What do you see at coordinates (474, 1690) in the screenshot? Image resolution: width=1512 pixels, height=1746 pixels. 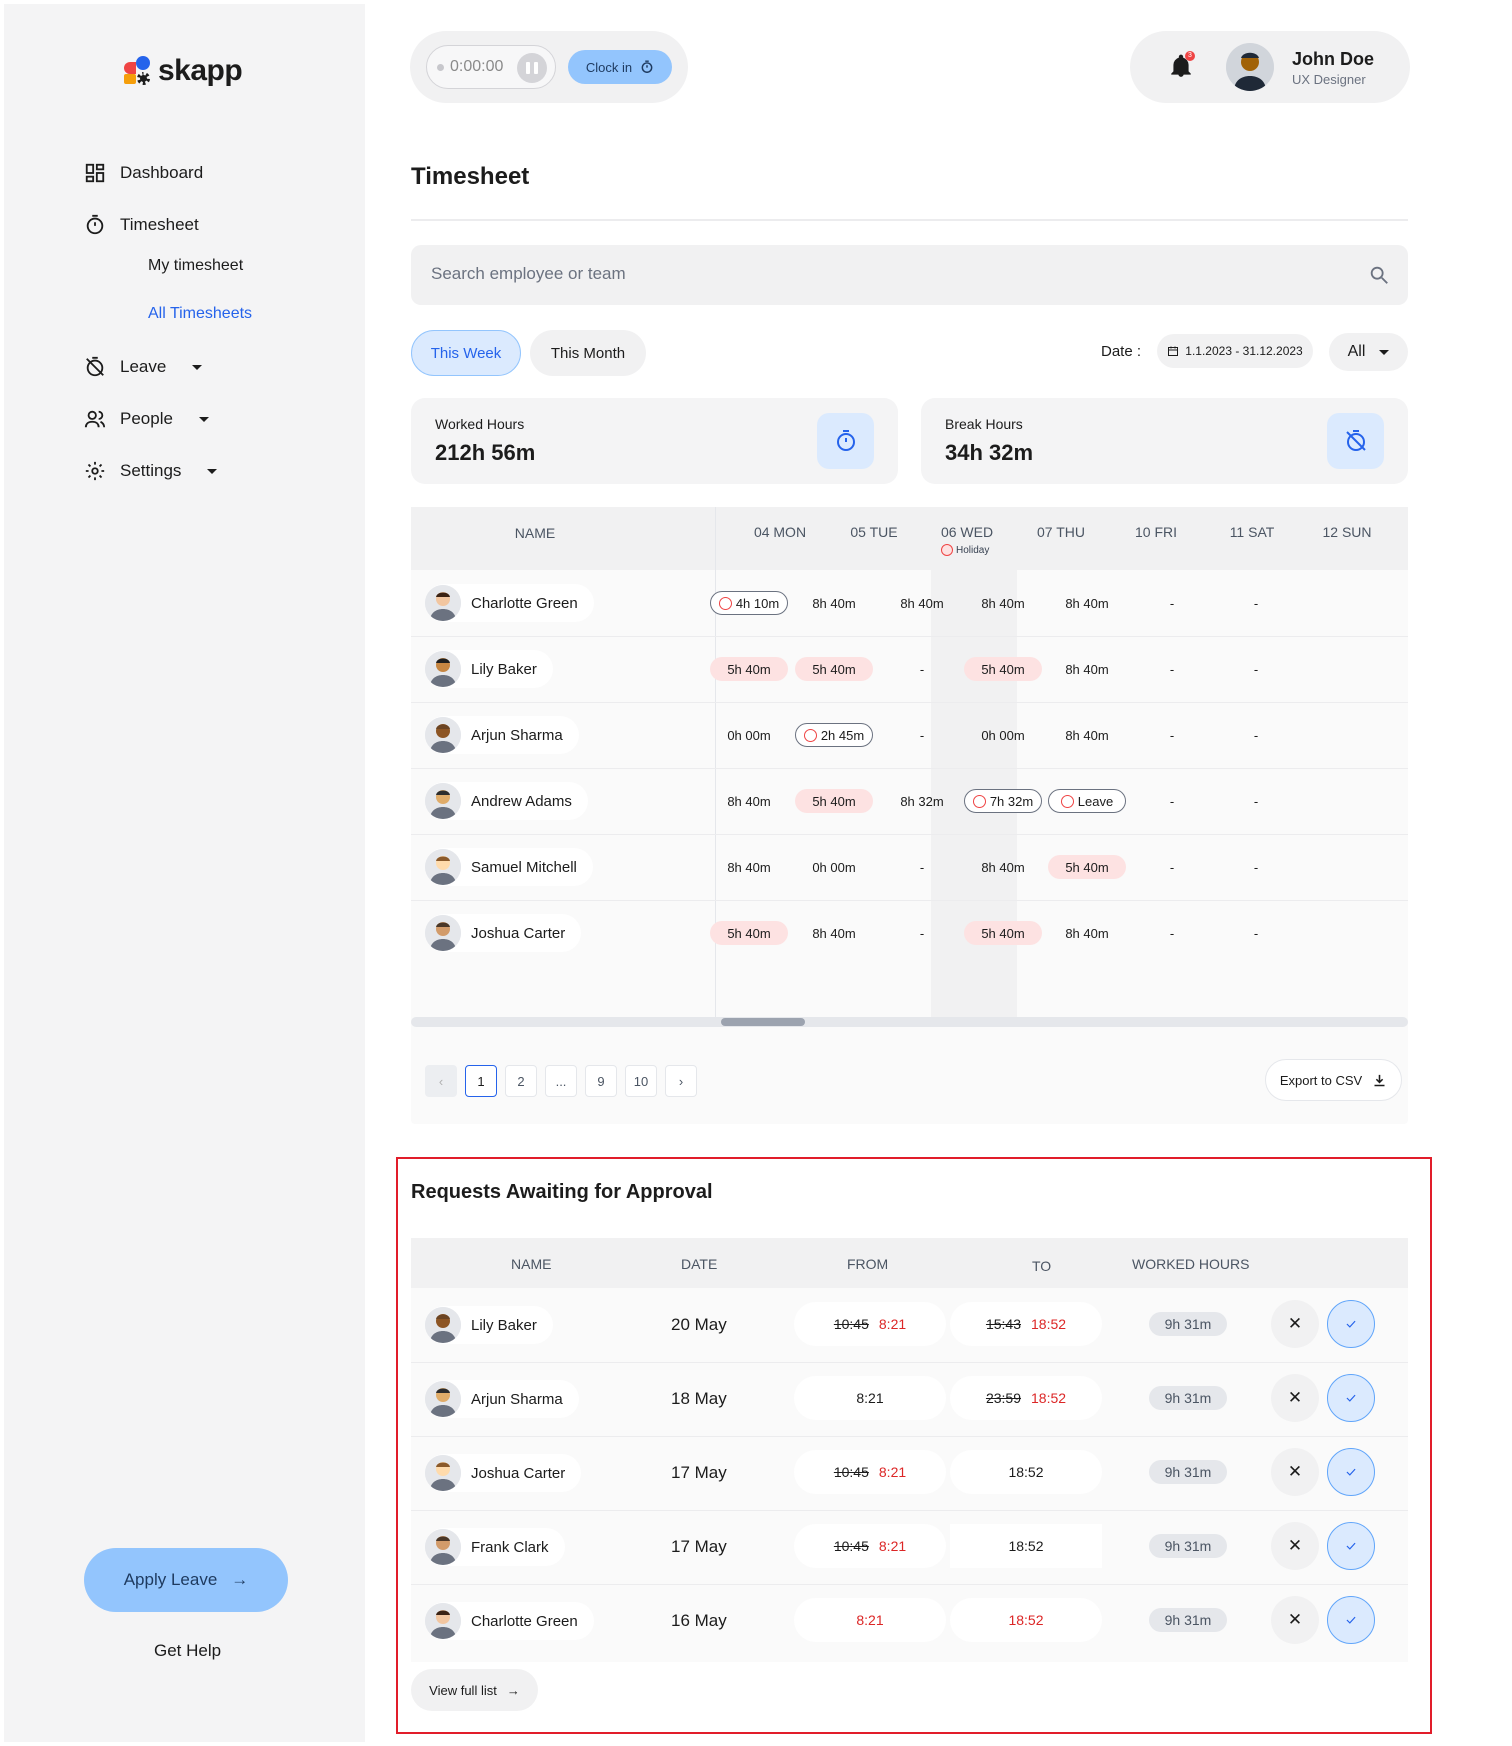 I see `view-full-list-button: View full list →` at bounding box center [474, 1690].